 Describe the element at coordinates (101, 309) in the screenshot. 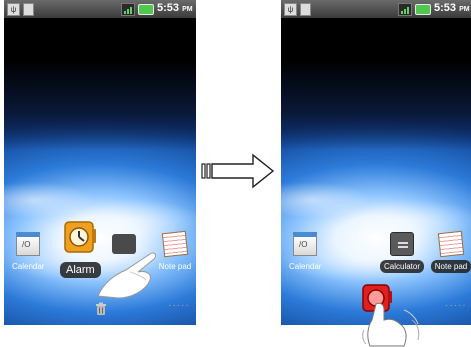

I see `trash-icon` at that location.